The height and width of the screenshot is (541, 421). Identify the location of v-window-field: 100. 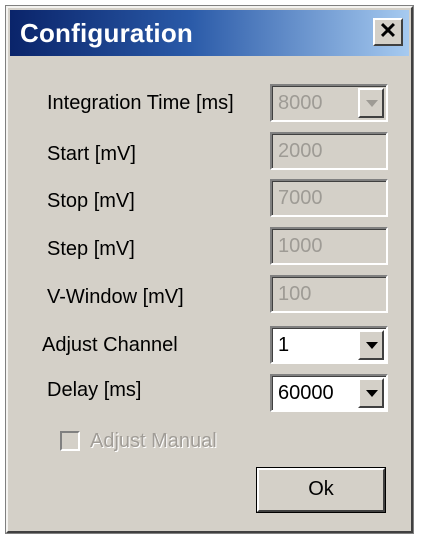
(329, 294).